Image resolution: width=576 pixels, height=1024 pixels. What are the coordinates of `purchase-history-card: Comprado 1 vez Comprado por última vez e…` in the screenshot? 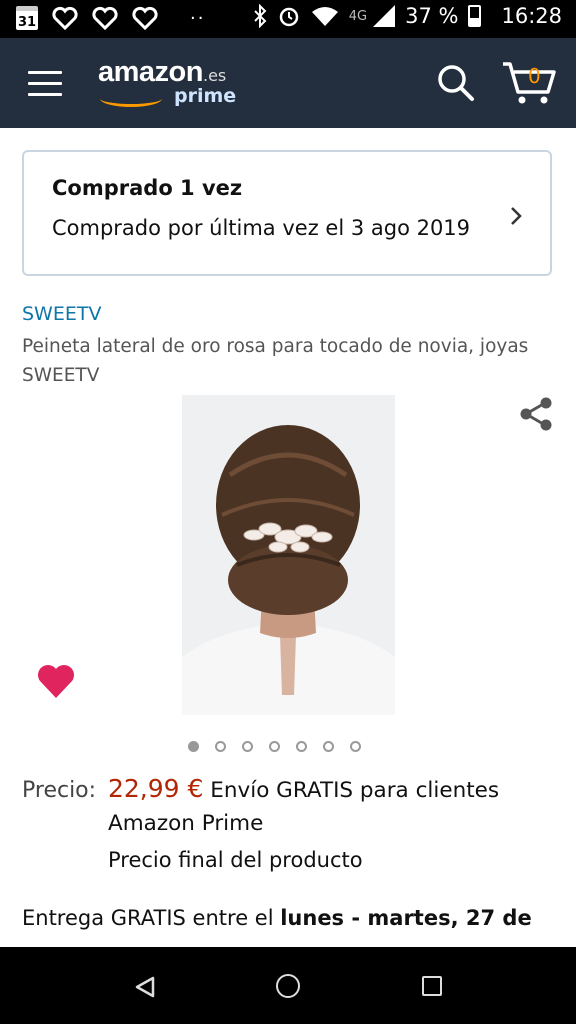 It's located at (287, 213).